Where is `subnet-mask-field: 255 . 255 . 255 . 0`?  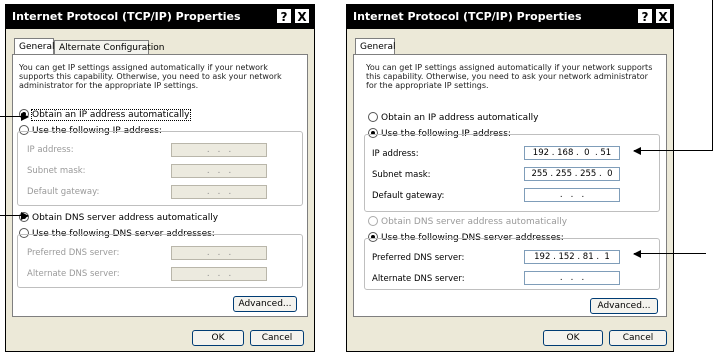
subnet-mask-field: 255 . 255 . 255 . 0 is located at coordinates (572, 174).